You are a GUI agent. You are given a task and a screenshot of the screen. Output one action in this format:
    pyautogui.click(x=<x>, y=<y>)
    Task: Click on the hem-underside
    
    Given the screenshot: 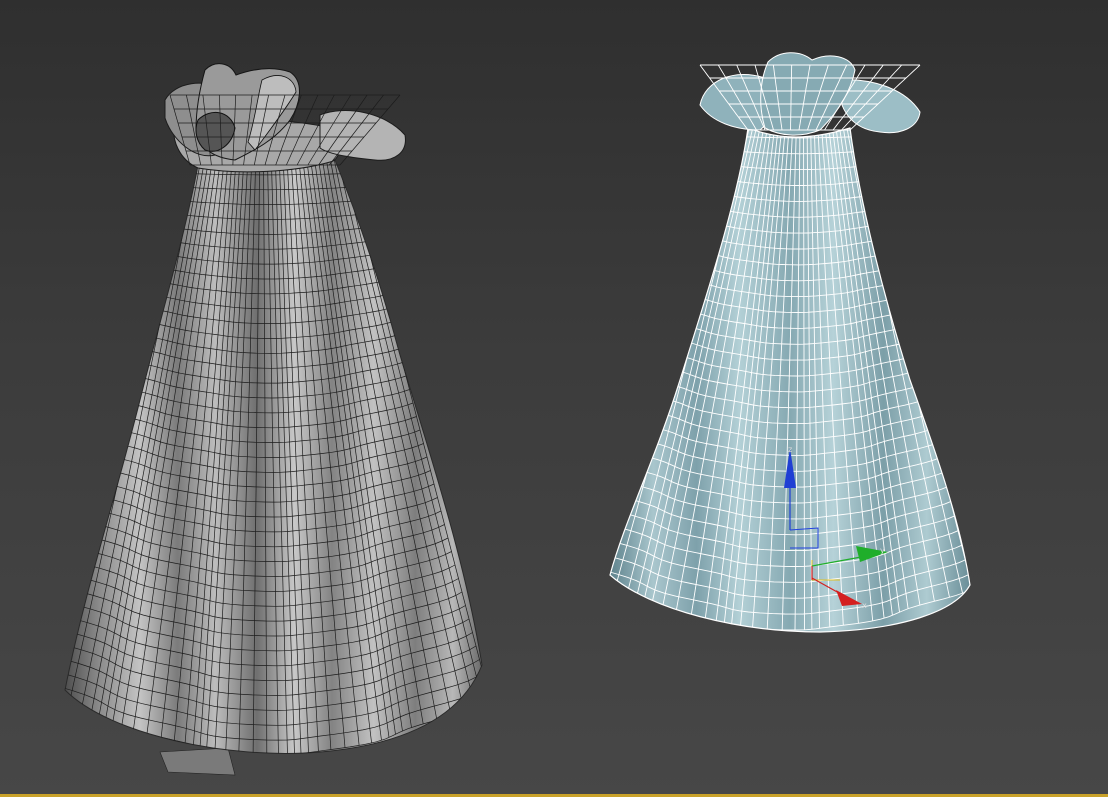 What is the action you would take?
    pyautogui.click(x=197, y=761)
    